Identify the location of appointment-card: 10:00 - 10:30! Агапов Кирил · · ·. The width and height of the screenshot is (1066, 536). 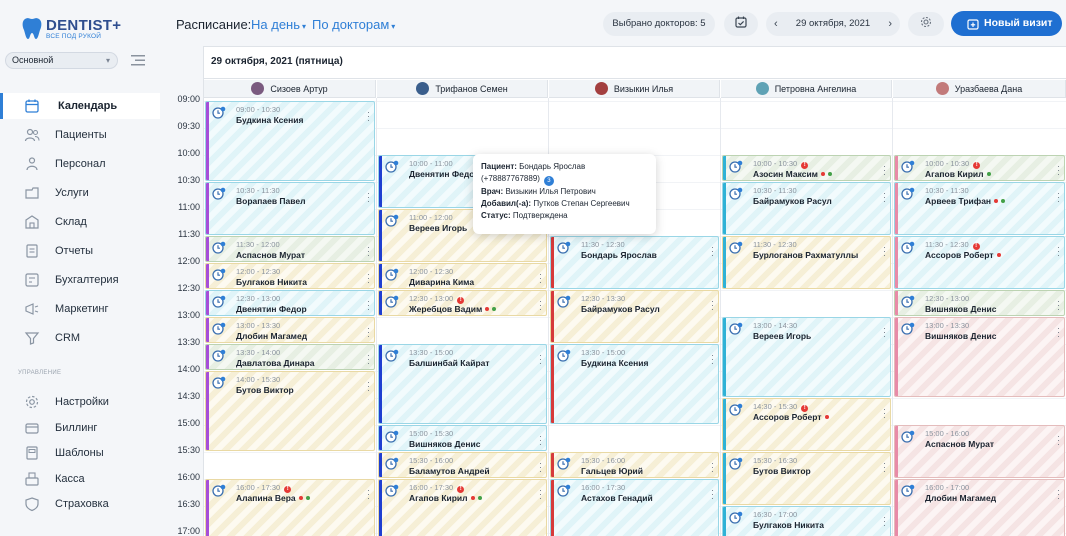
(979, 168).